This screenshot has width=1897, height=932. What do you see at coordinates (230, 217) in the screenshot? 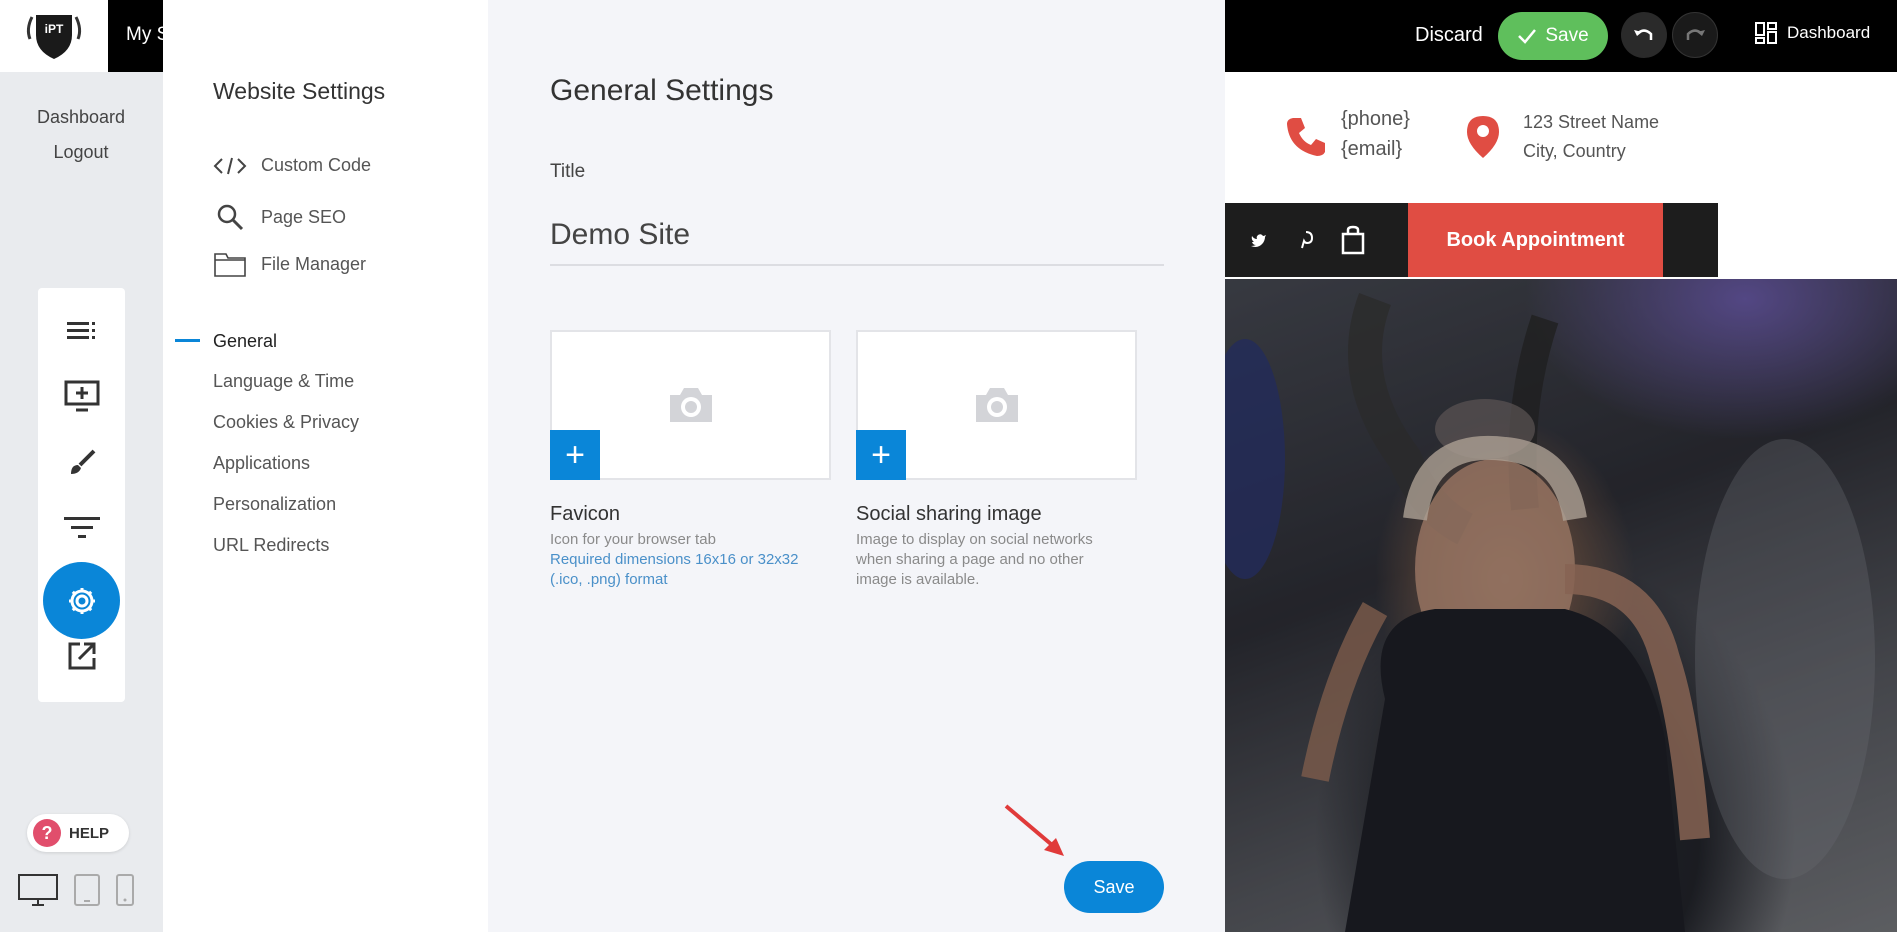
I see `search-icon` at bounding box center [230, 217].